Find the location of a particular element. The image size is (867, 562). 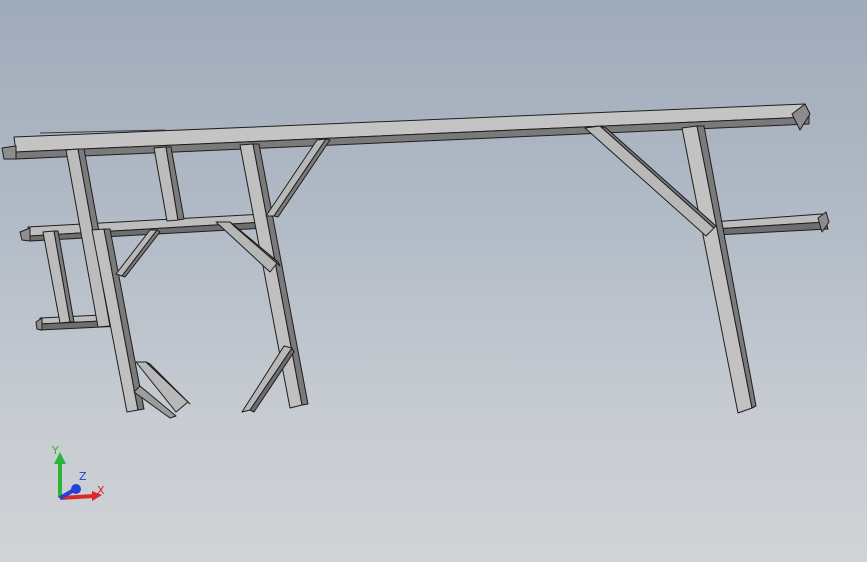

brace-left-small is located at coordinates (138, 253).